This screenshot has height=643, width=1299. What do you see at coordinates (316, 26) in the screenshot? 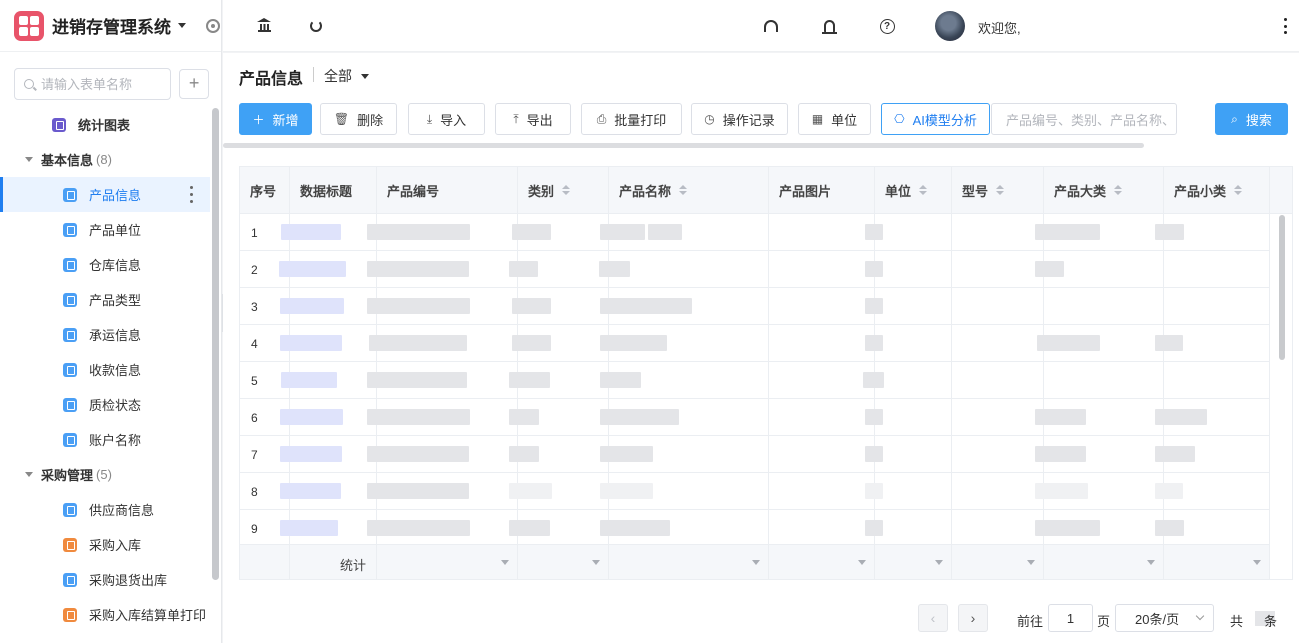
I see `refresh-icon` at bounding box center [316, 26].